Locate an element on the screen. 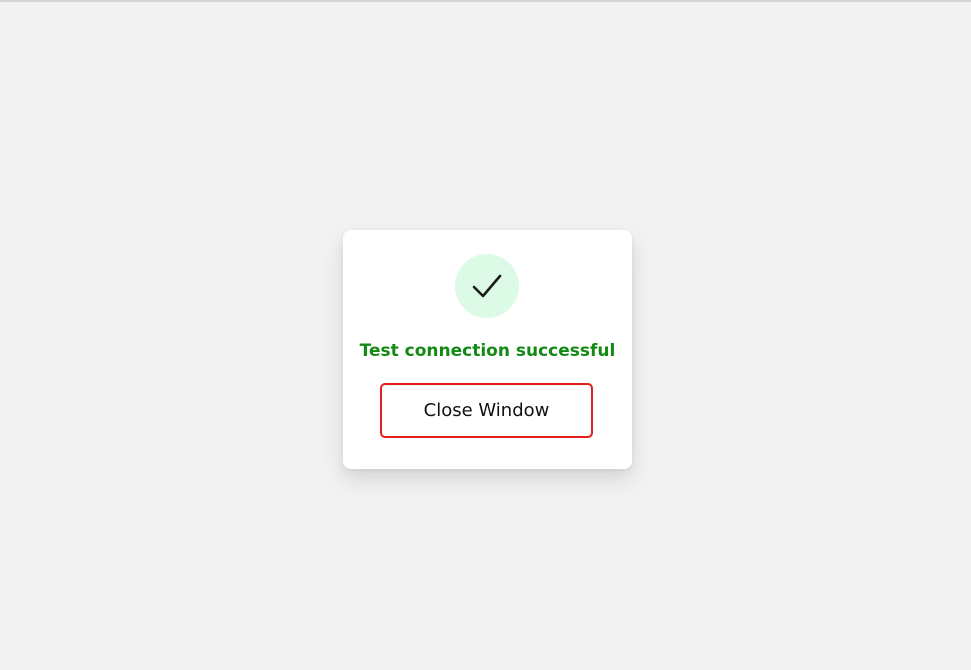  checkmark-icon is located at coordinates (487, 286).